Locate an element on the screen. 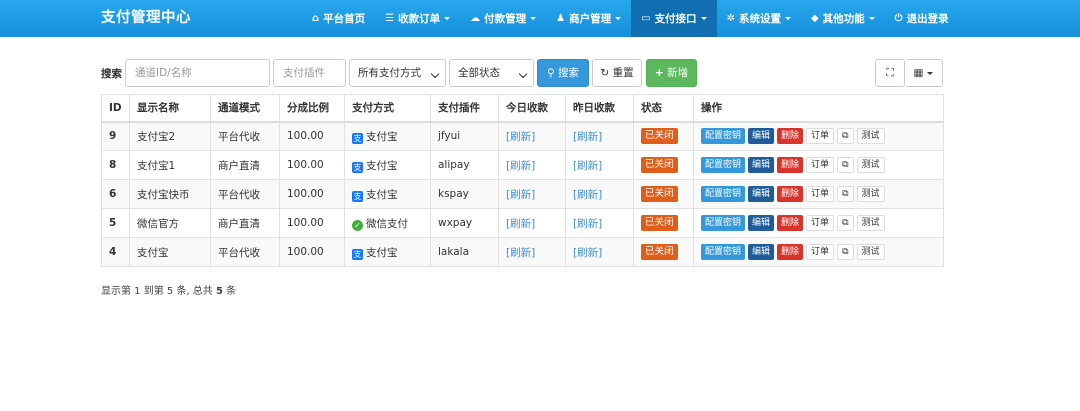 This screenshot has width=1080, height=411. paytype-select: 所有支付方式 is located at coordinates (397, 73).